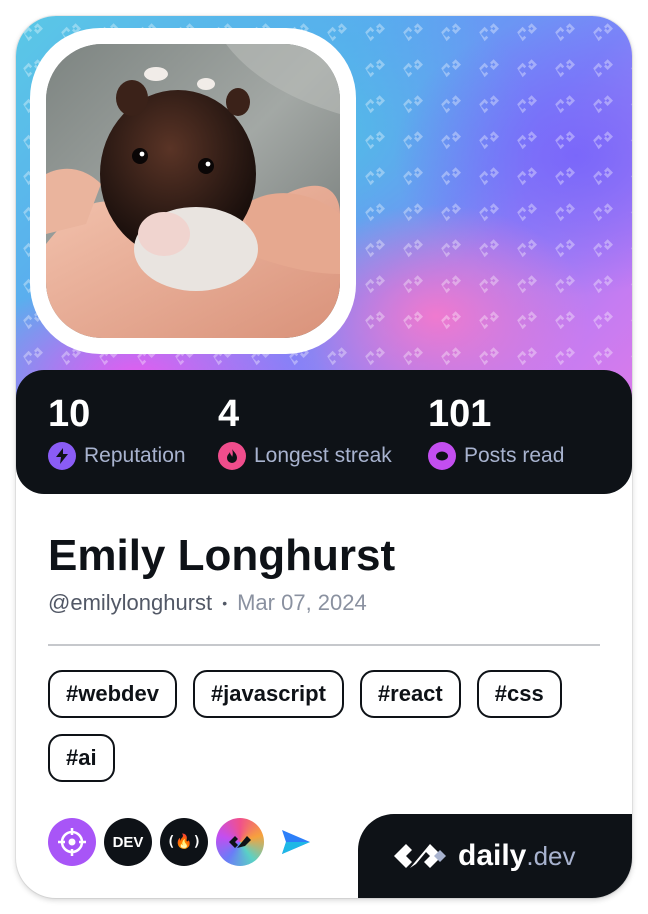 Image resolution: width=648 pixels, height=914 pixels. Describe the element at coordinates (130, 603) in the screenshot. I see `profile-handle: @emilylonghurst` at that location.